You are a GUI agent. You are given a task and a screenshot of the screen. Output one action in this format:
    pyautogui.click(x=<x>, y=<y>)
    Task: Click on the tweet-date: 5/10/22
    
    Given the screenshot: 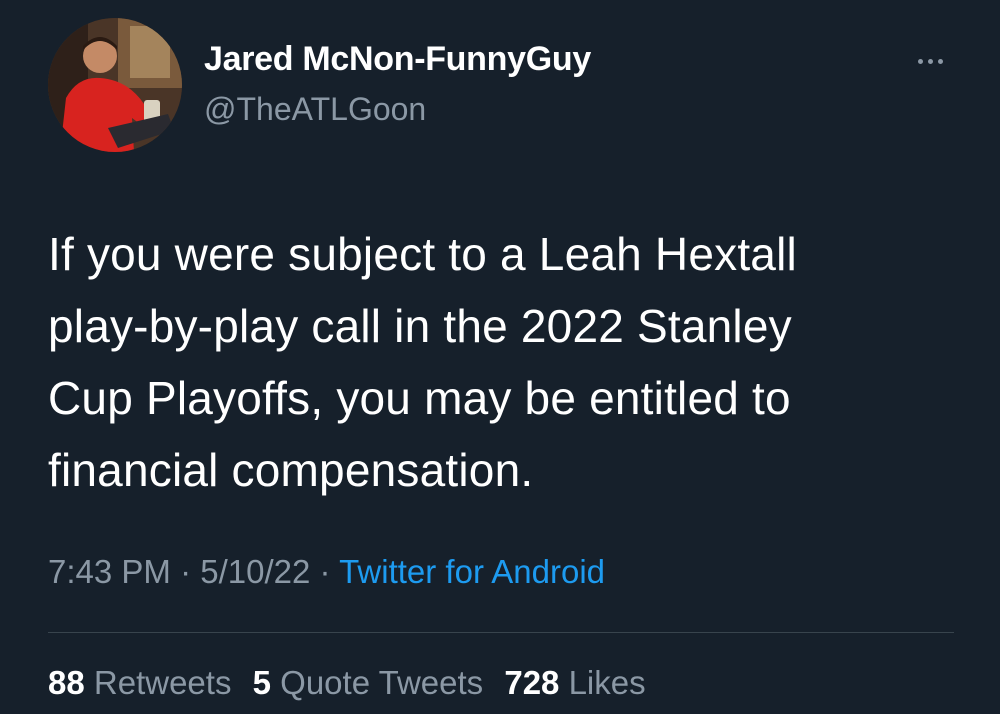 What is the action you would take?
    pyautogui.click(x=255, y=571)
    